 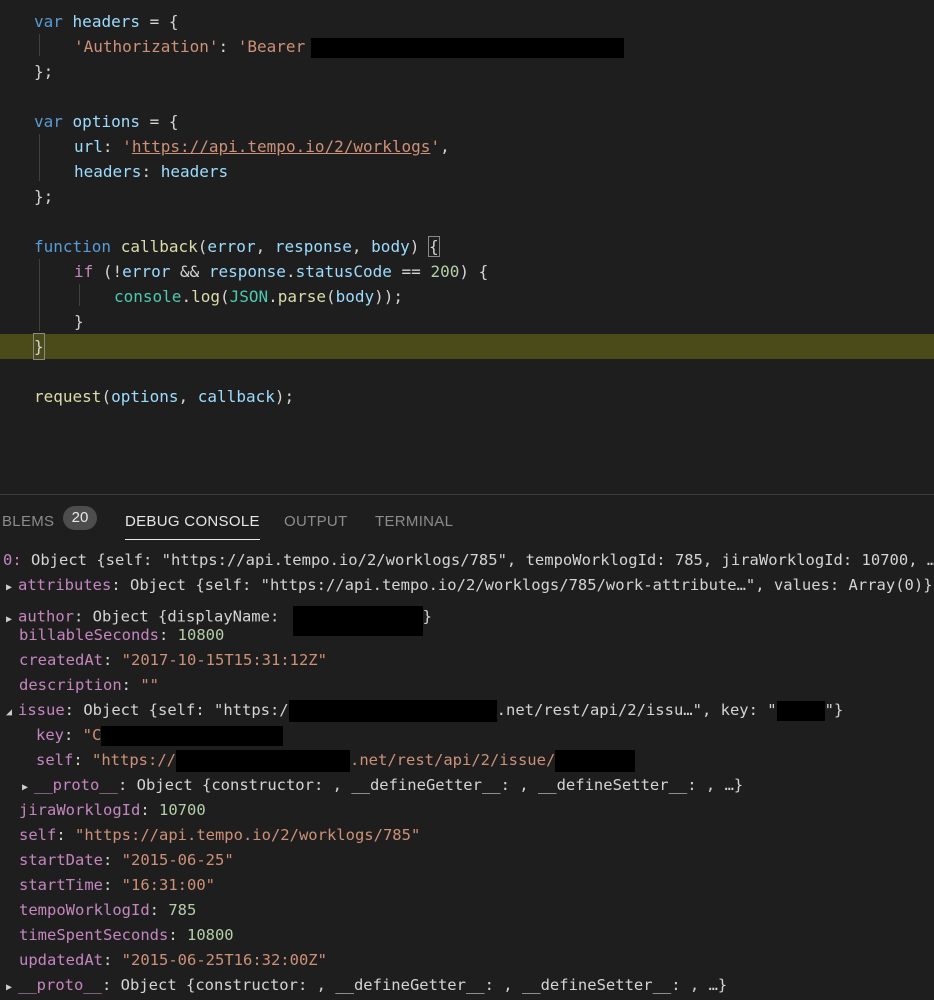 I want to click on url-link: https://api.tempo.io/2/worklogs, so click(x=281, y=146).